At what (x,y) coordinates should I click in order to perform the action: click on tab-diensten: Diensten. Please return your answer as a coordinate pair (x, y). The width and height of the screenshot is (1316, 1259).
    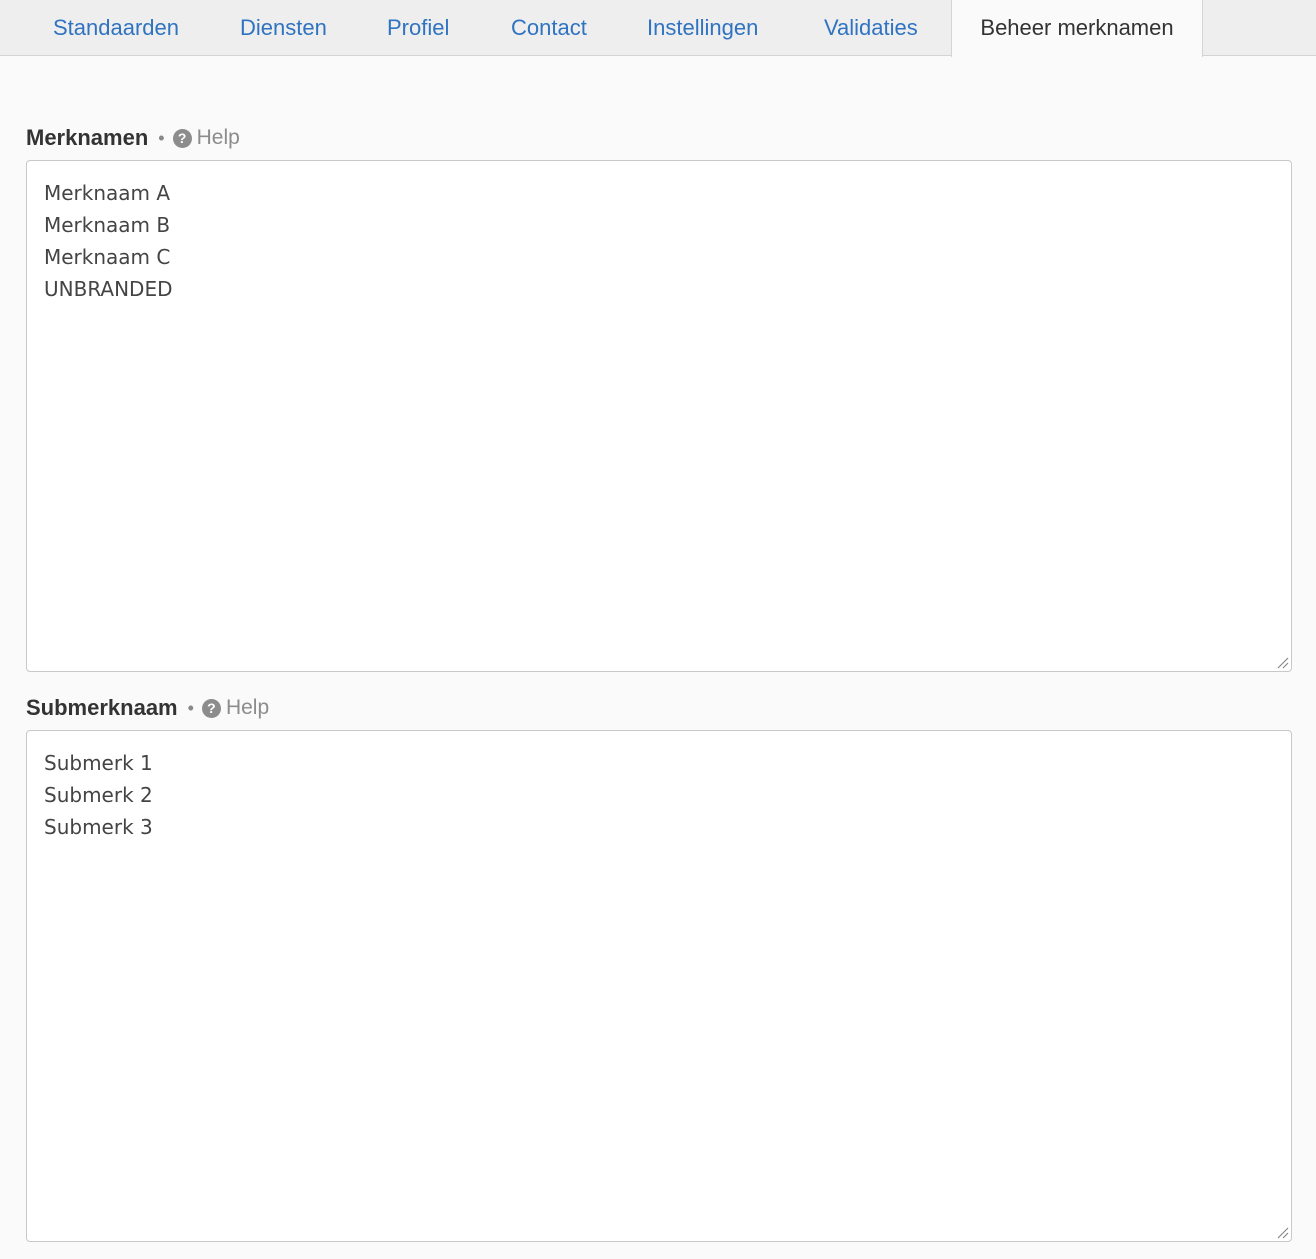
    Looking at the image, I should click on (283, 28).